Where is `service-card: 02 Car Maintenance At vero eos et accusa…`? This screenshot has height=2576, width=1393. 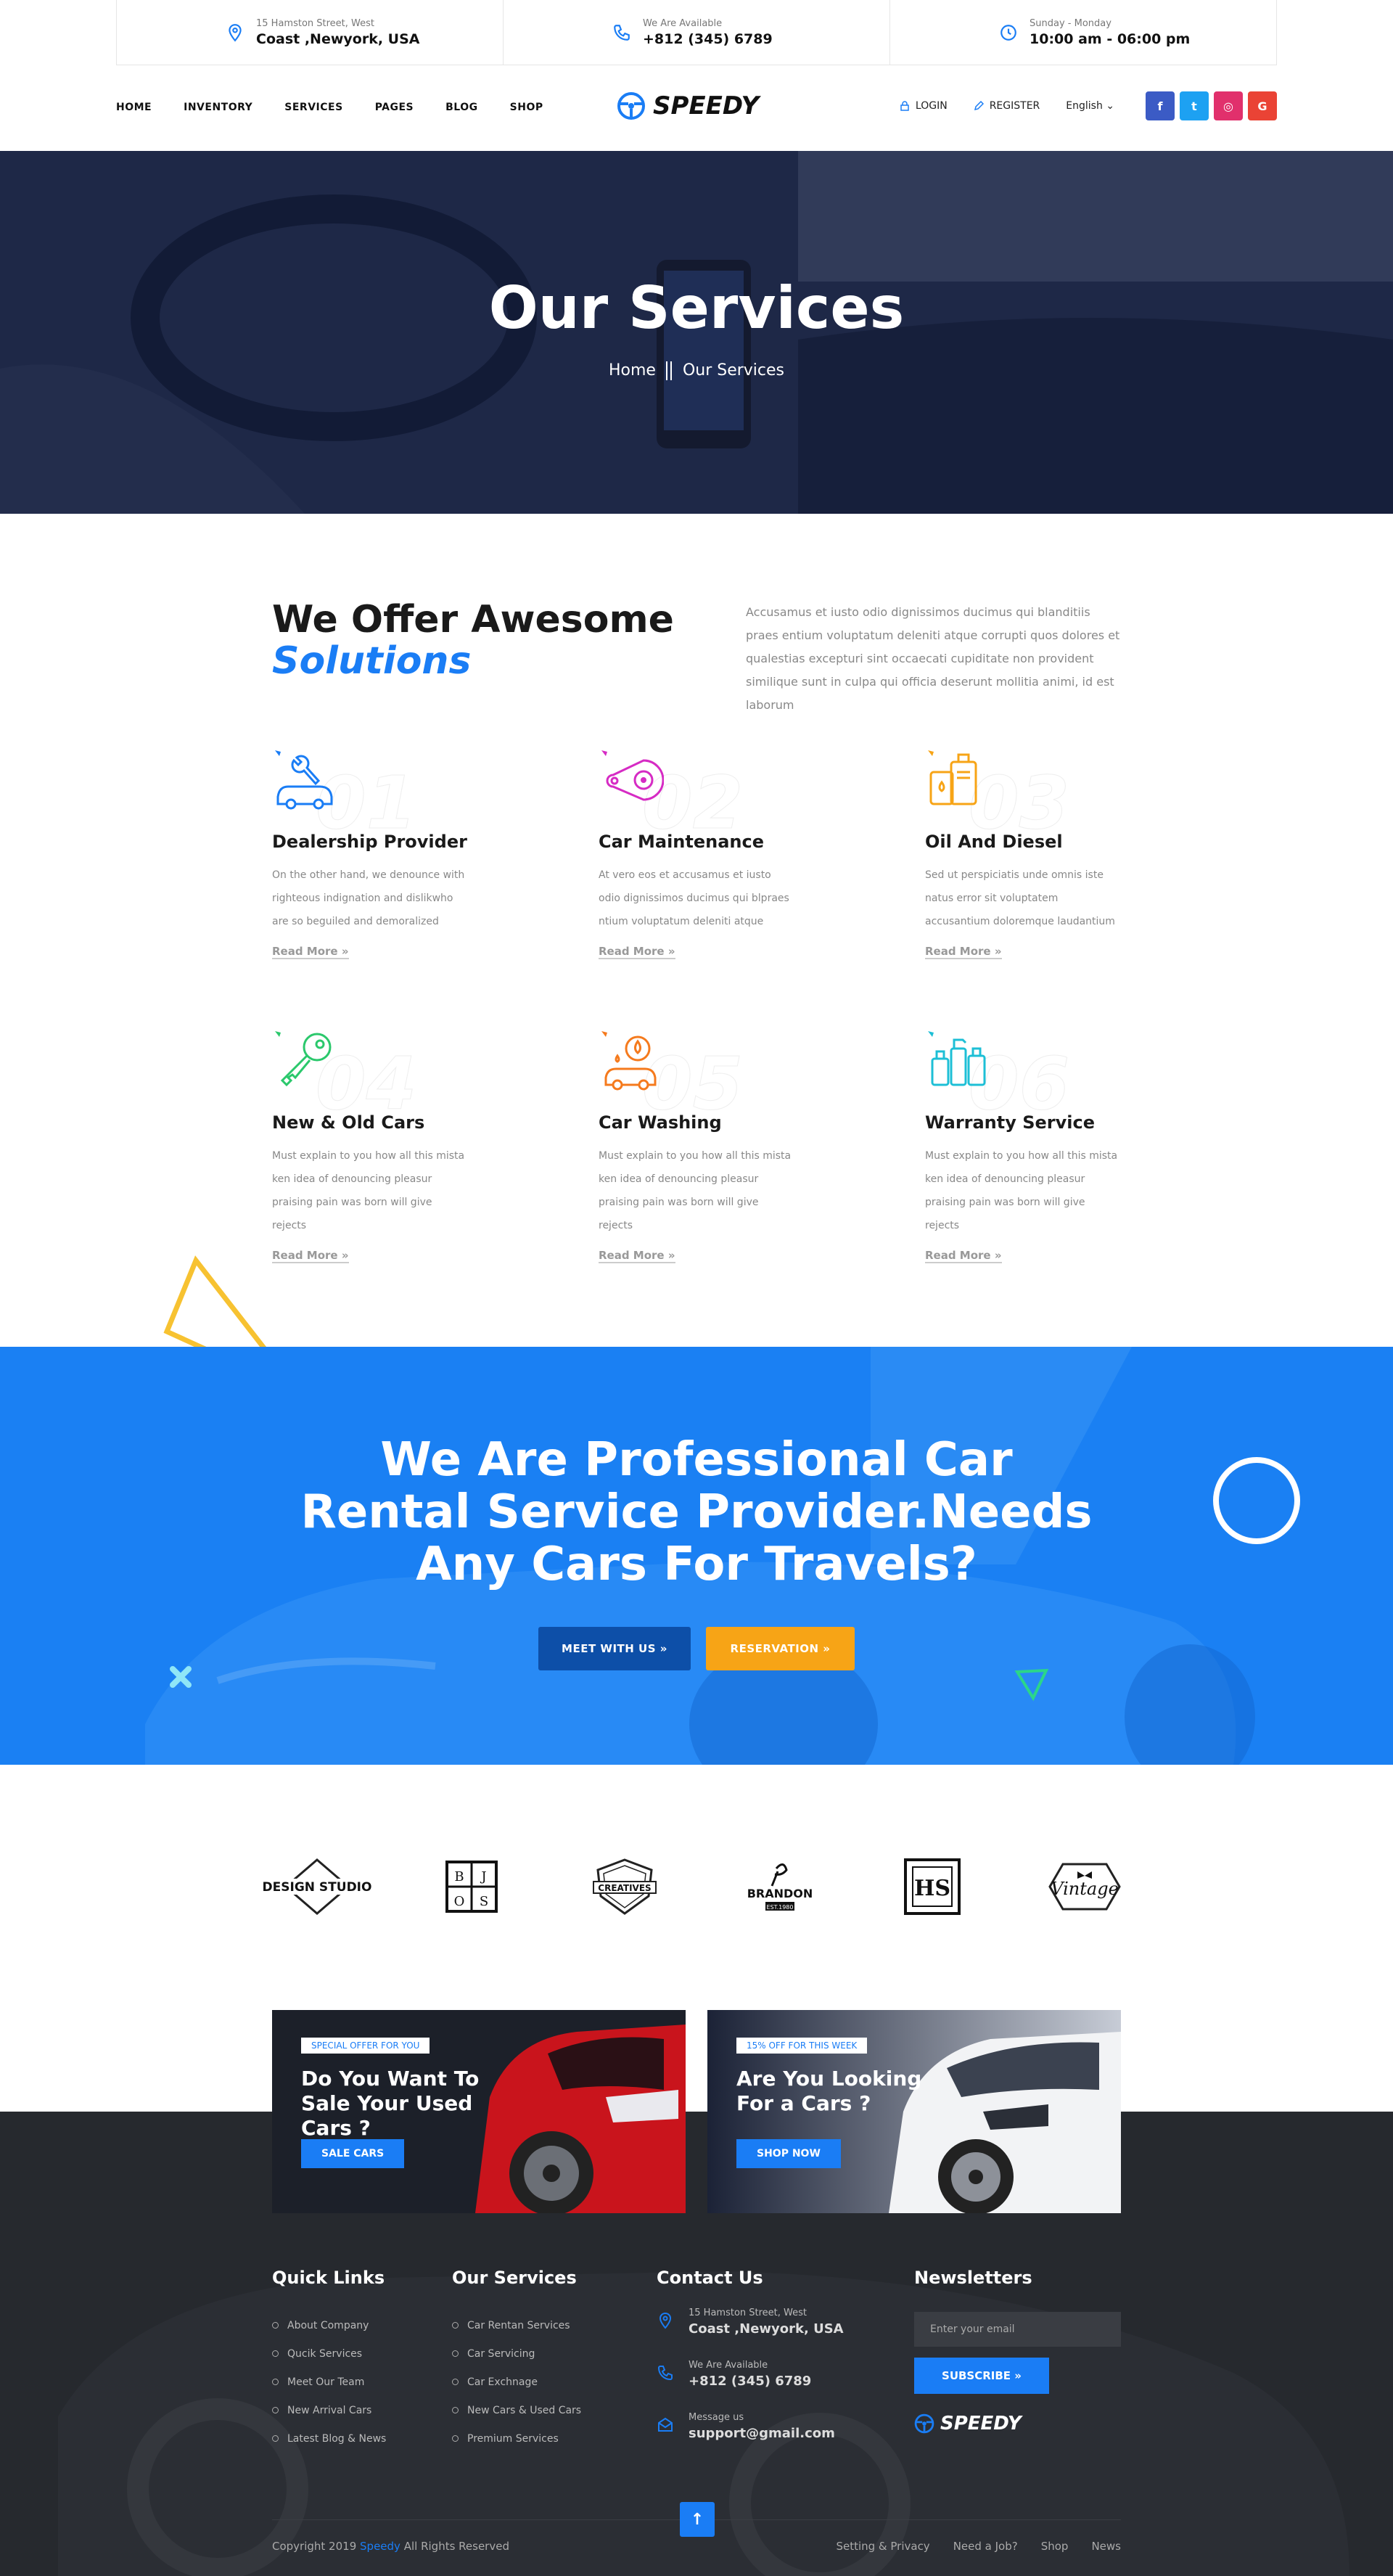 service-card: 02 Car Maintenance At vero eos et accusa… is located at coordinates (715, 852).